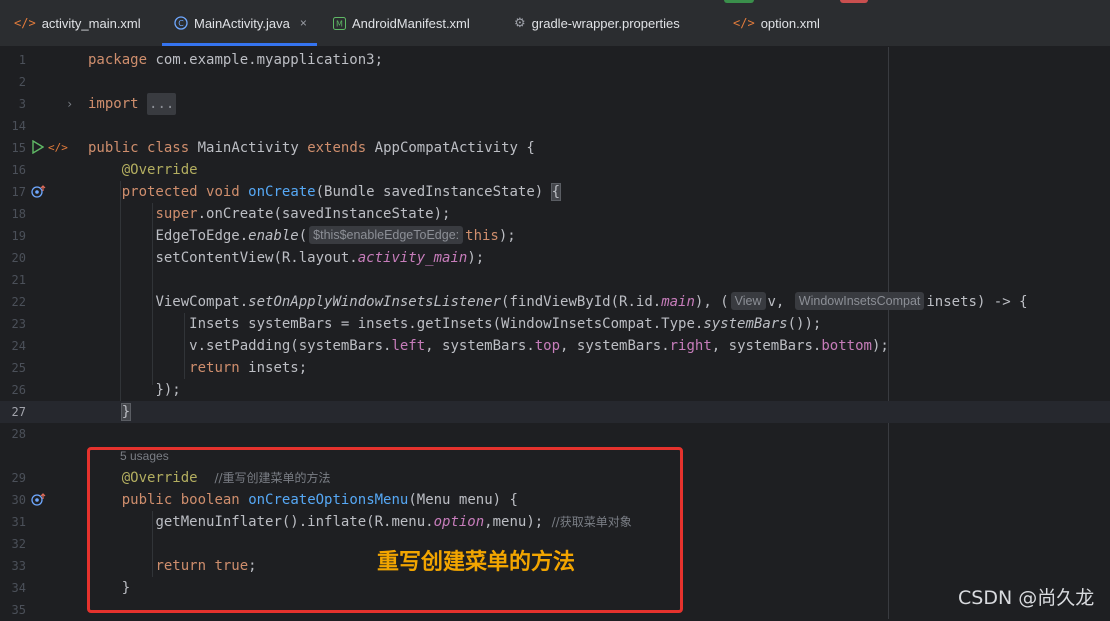 The image size is (1110, 621). Describe the element at coordinates (790, 23) in the screenshot. I see `tab-label: option.xml` at that location.